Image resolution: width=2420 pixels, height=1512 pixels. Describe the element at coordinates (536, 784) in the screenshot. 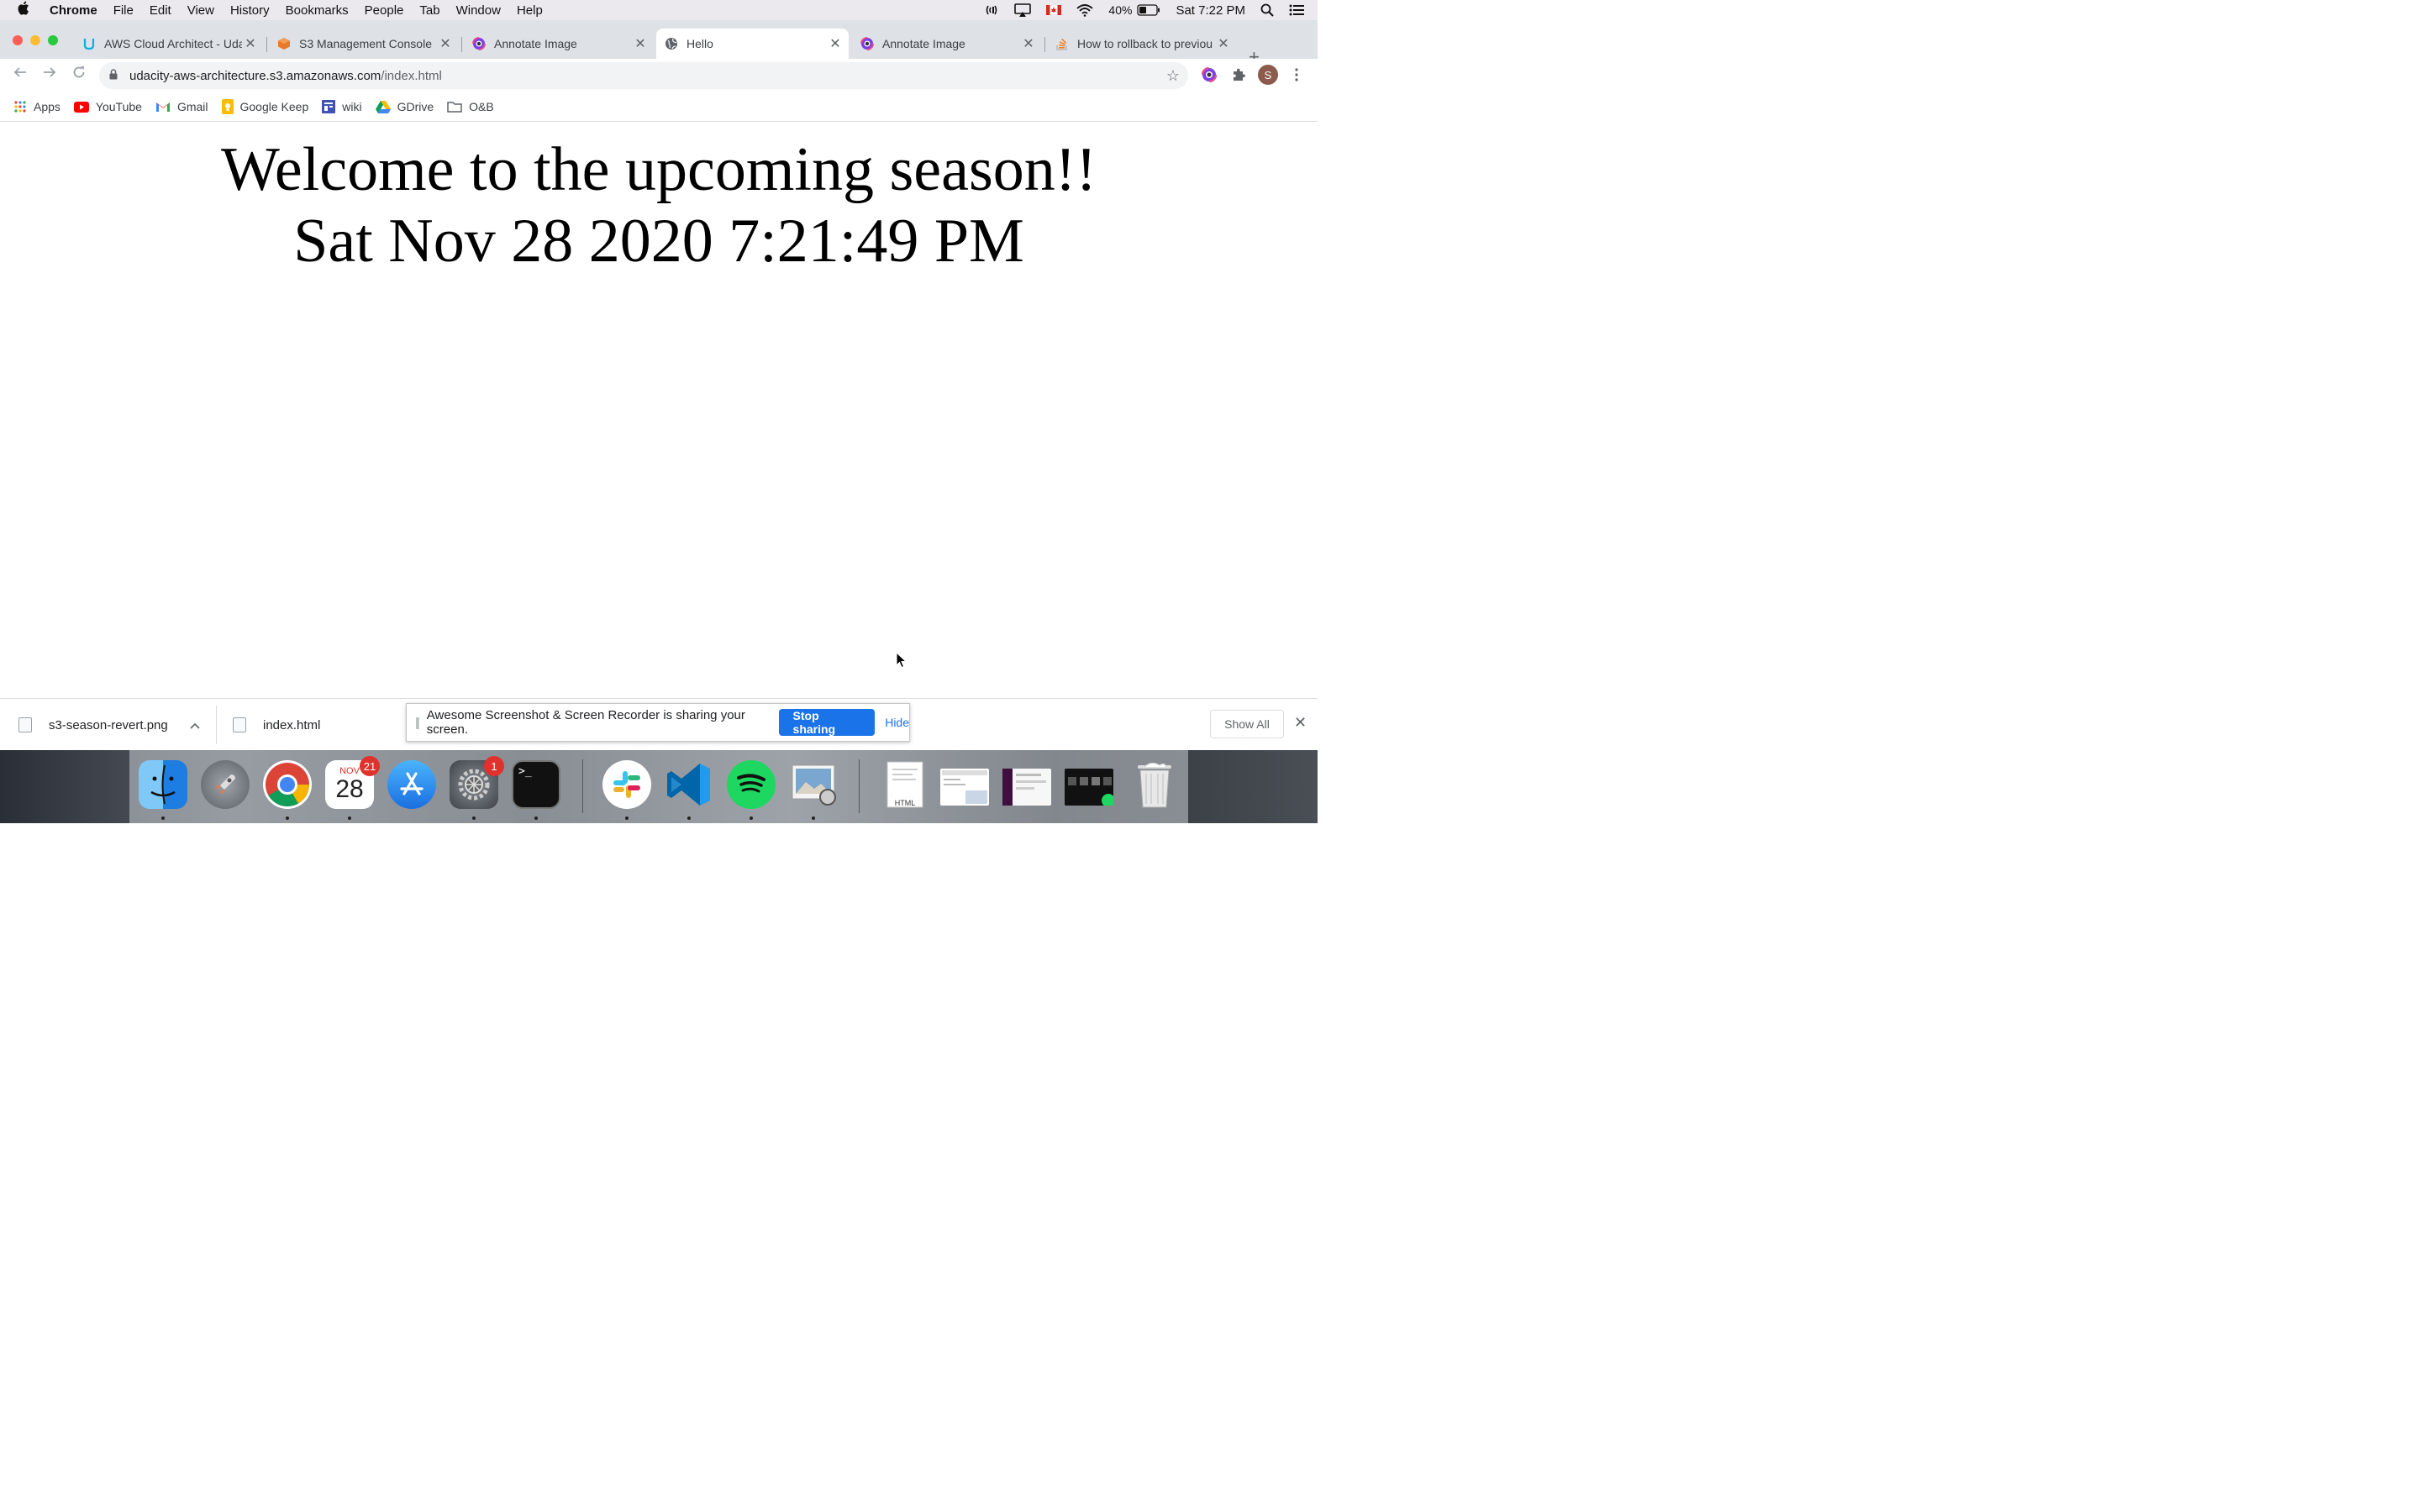

I see `terminal-icon: >_` at that location.